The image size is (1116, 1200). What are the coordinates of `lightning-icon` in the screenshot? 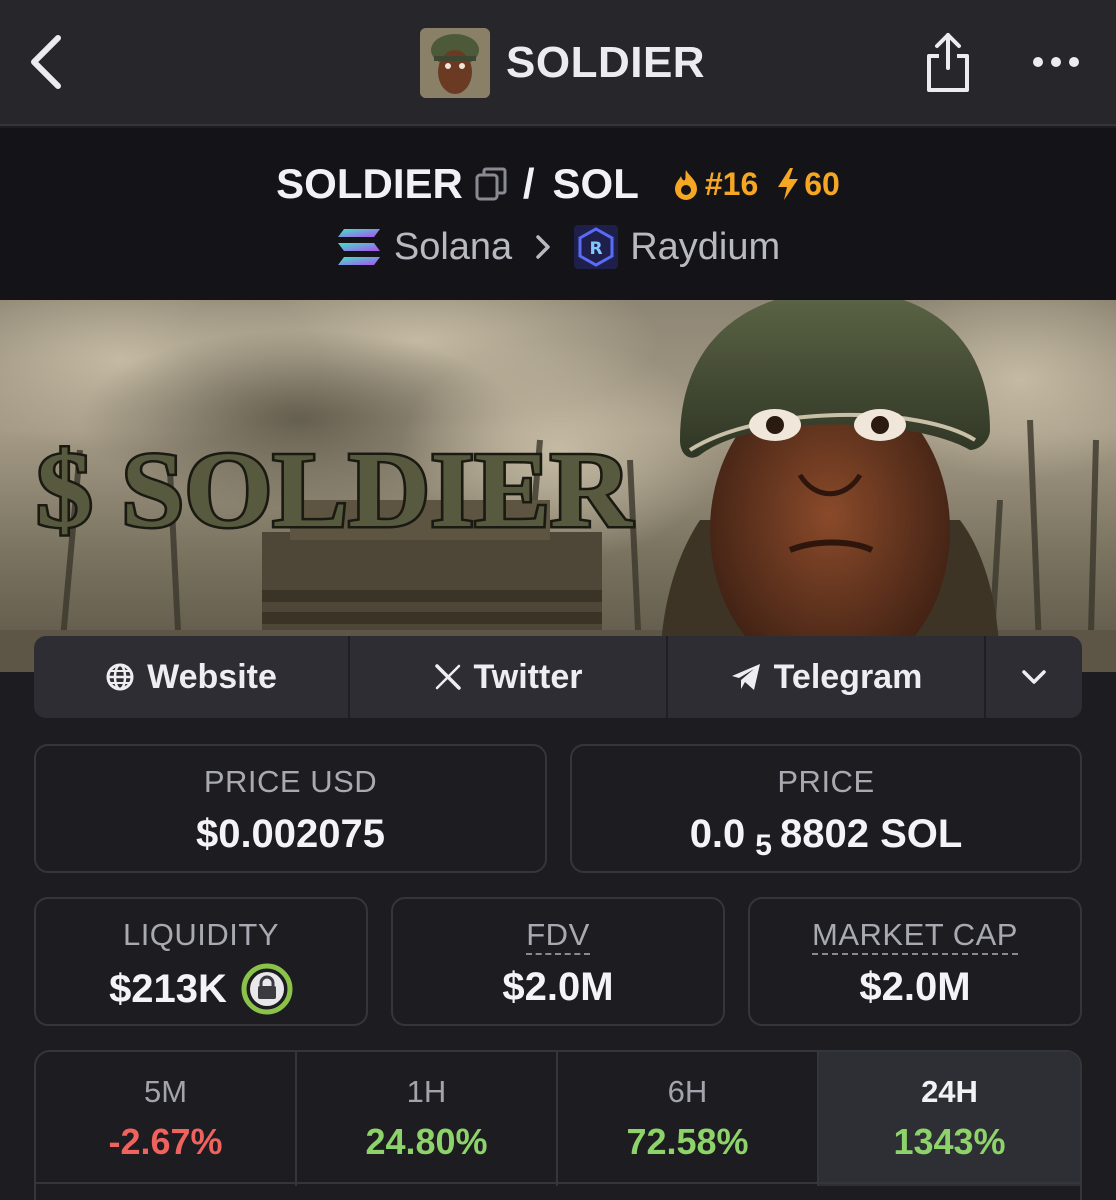 It's located at (788, 184).